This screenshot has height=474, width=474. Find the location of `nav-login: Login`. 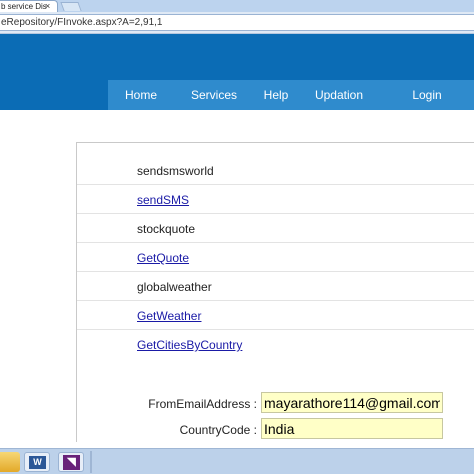

nav-login: Login is located at coordinates (427, 95).